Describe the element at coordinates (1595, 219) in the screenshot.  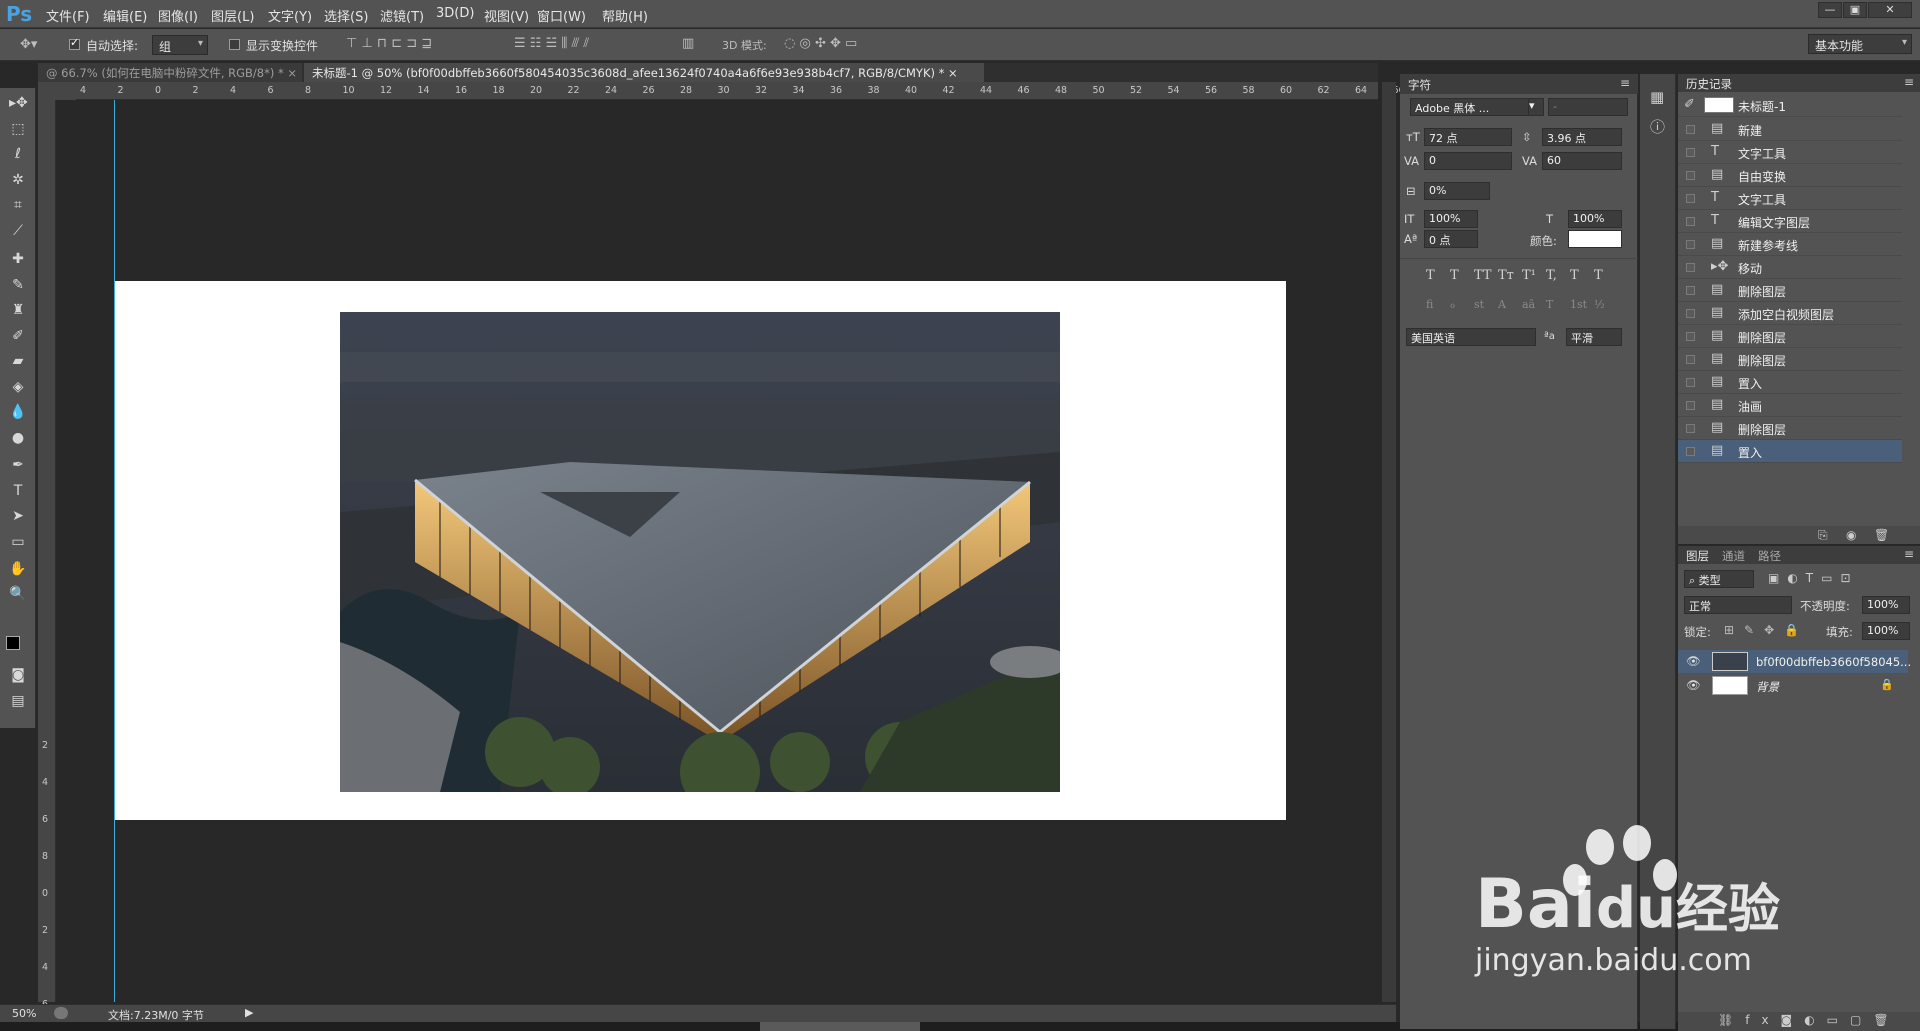
I see `horizontal-scale-field: 100%` at that location.